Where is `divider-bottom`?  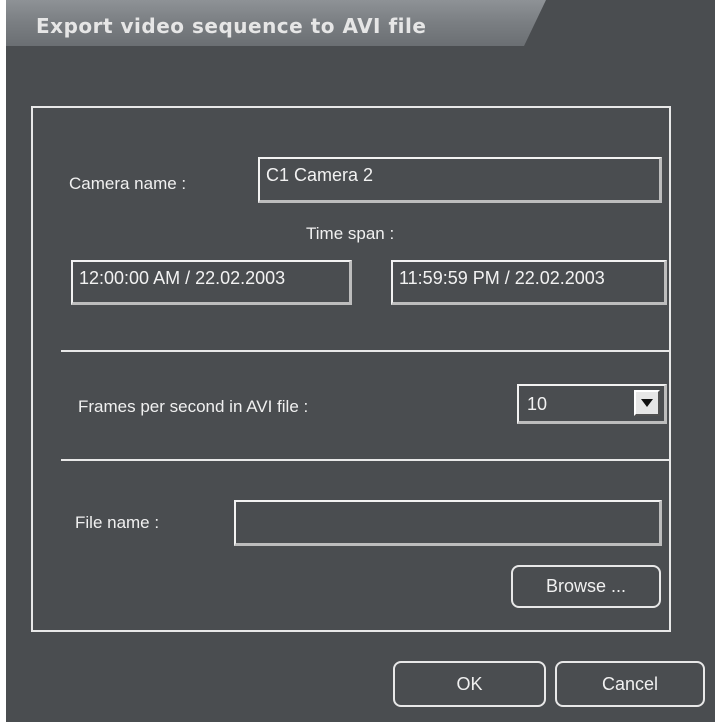 divider-bottom is located at coordinates (365, 460).